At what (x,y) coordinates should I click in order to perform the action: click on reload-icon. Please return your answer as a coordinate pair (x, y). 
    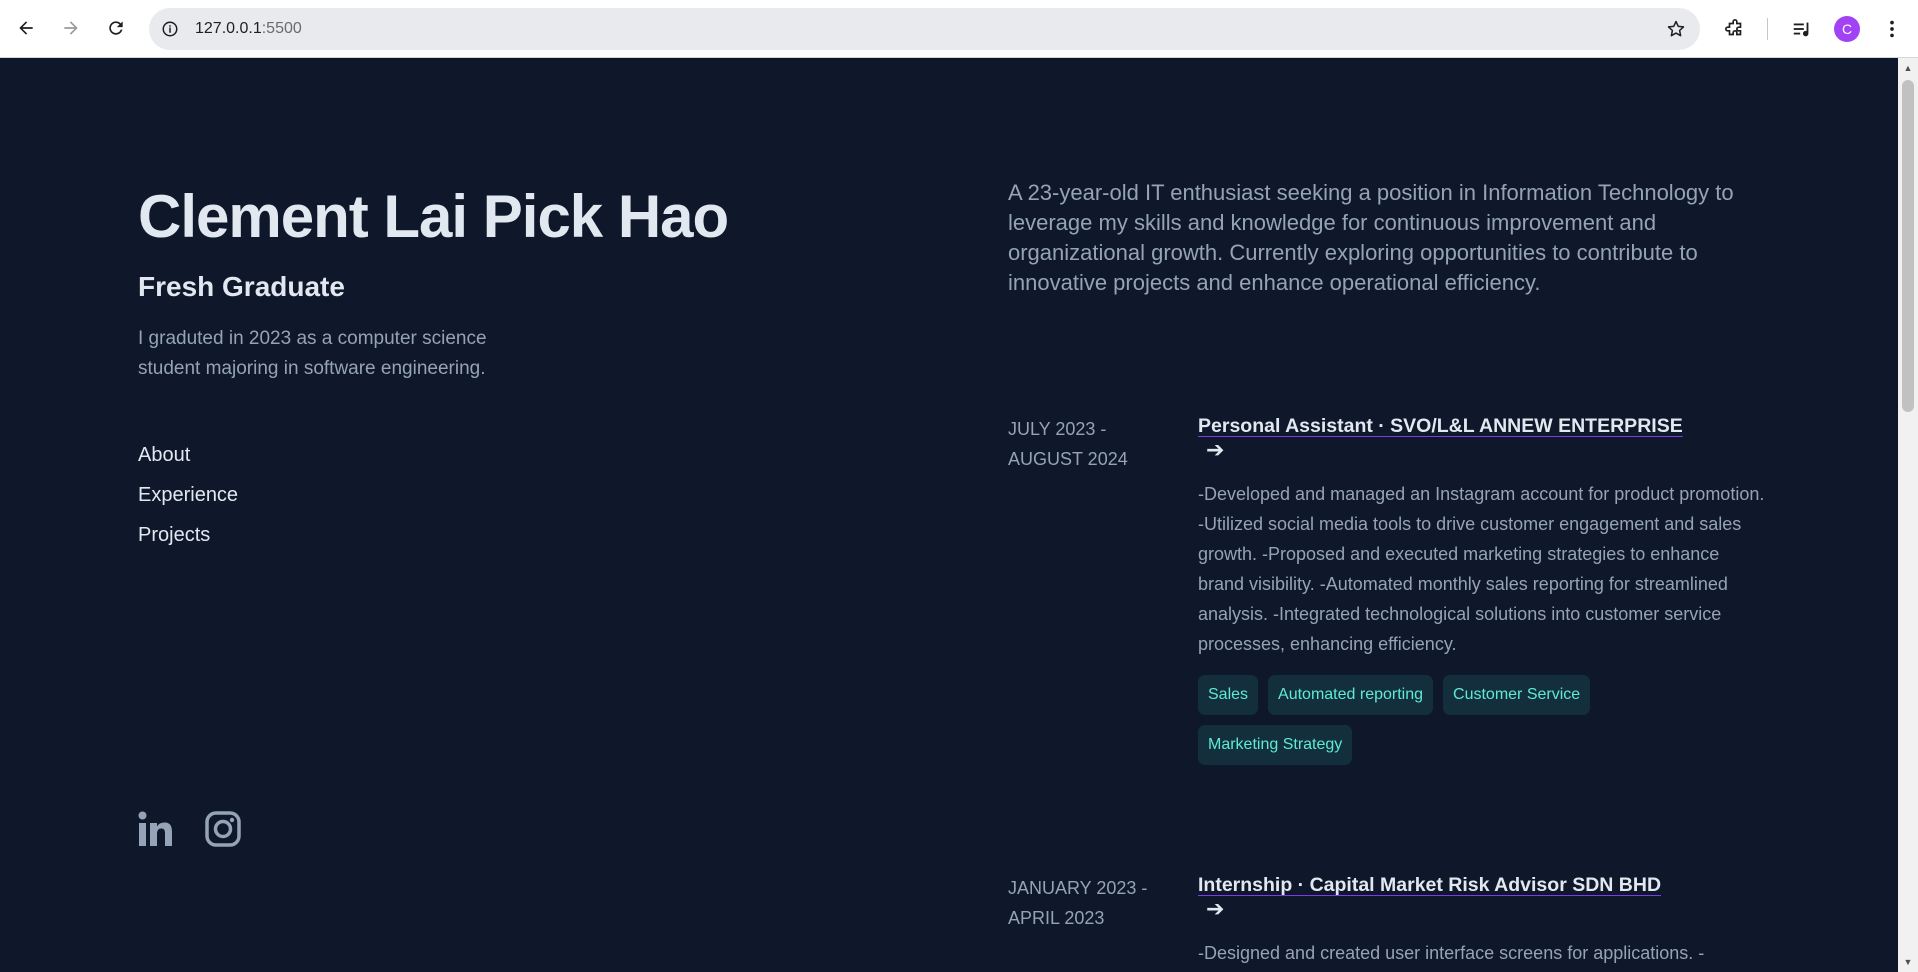
    Looking at the image, I should click on (116, 28).